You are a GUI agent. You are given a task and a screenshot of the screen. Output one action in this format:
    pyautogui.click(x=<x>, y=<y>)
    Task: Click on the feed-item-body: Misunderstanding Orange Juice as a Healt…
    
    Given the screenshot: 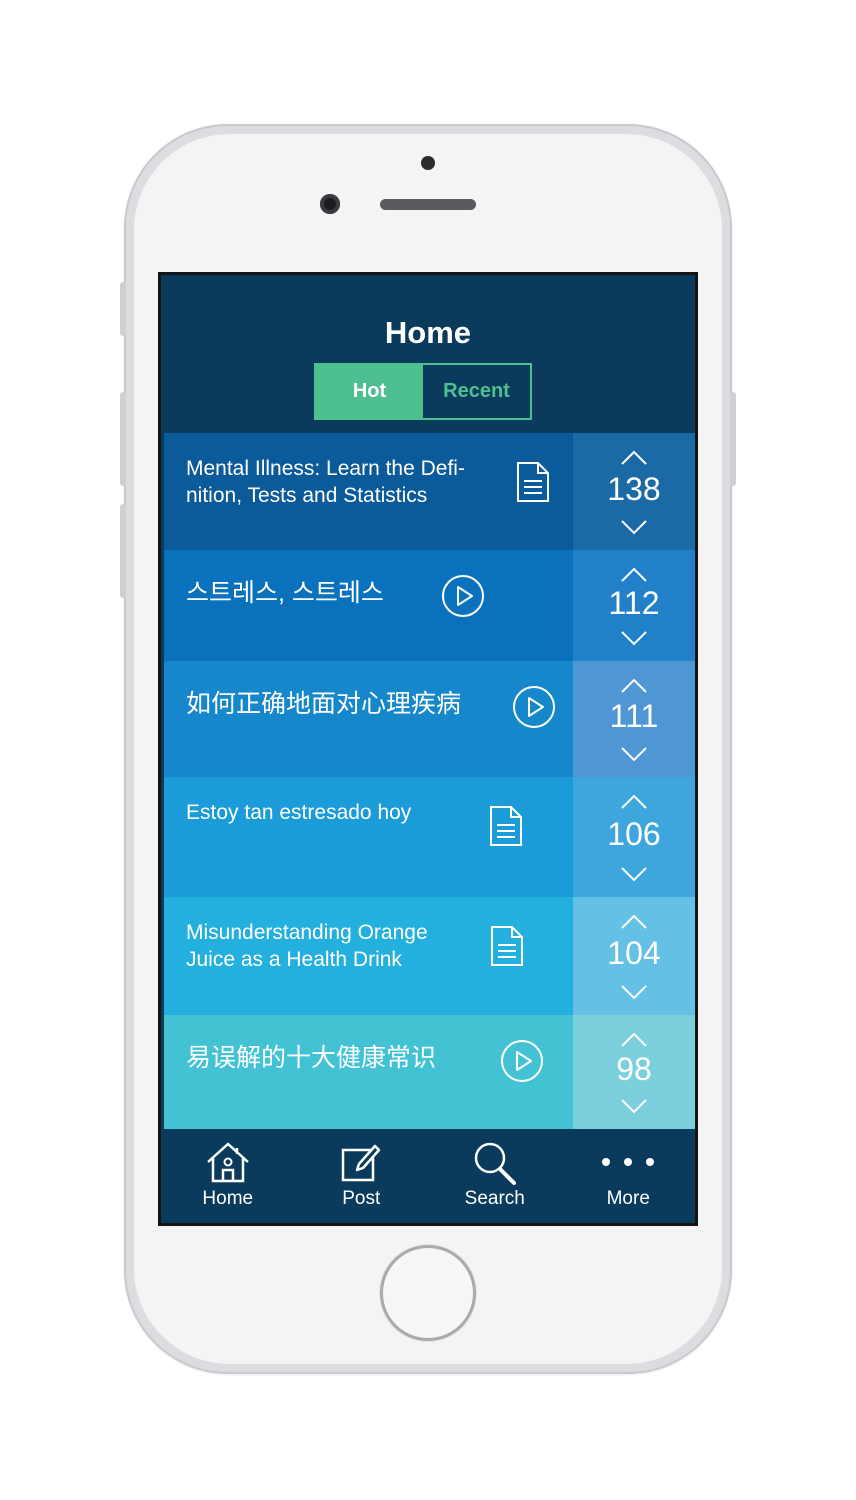 What is the action you would take?
    pyautogui.click(x=368, y=956)
    